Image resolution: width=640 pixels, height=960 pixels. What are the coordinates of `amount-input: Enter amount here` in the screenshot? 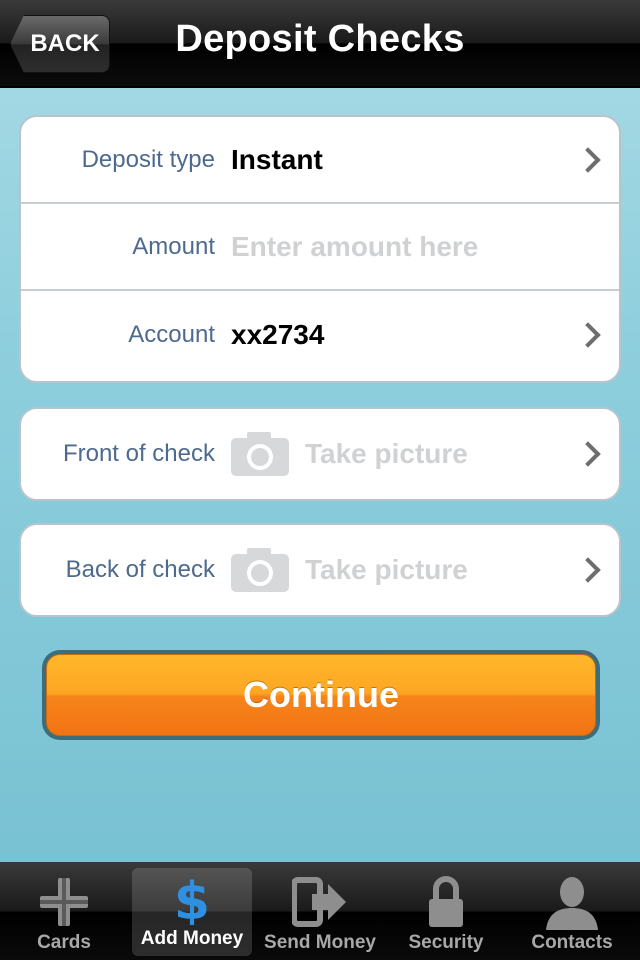 It's located at (354, 247).